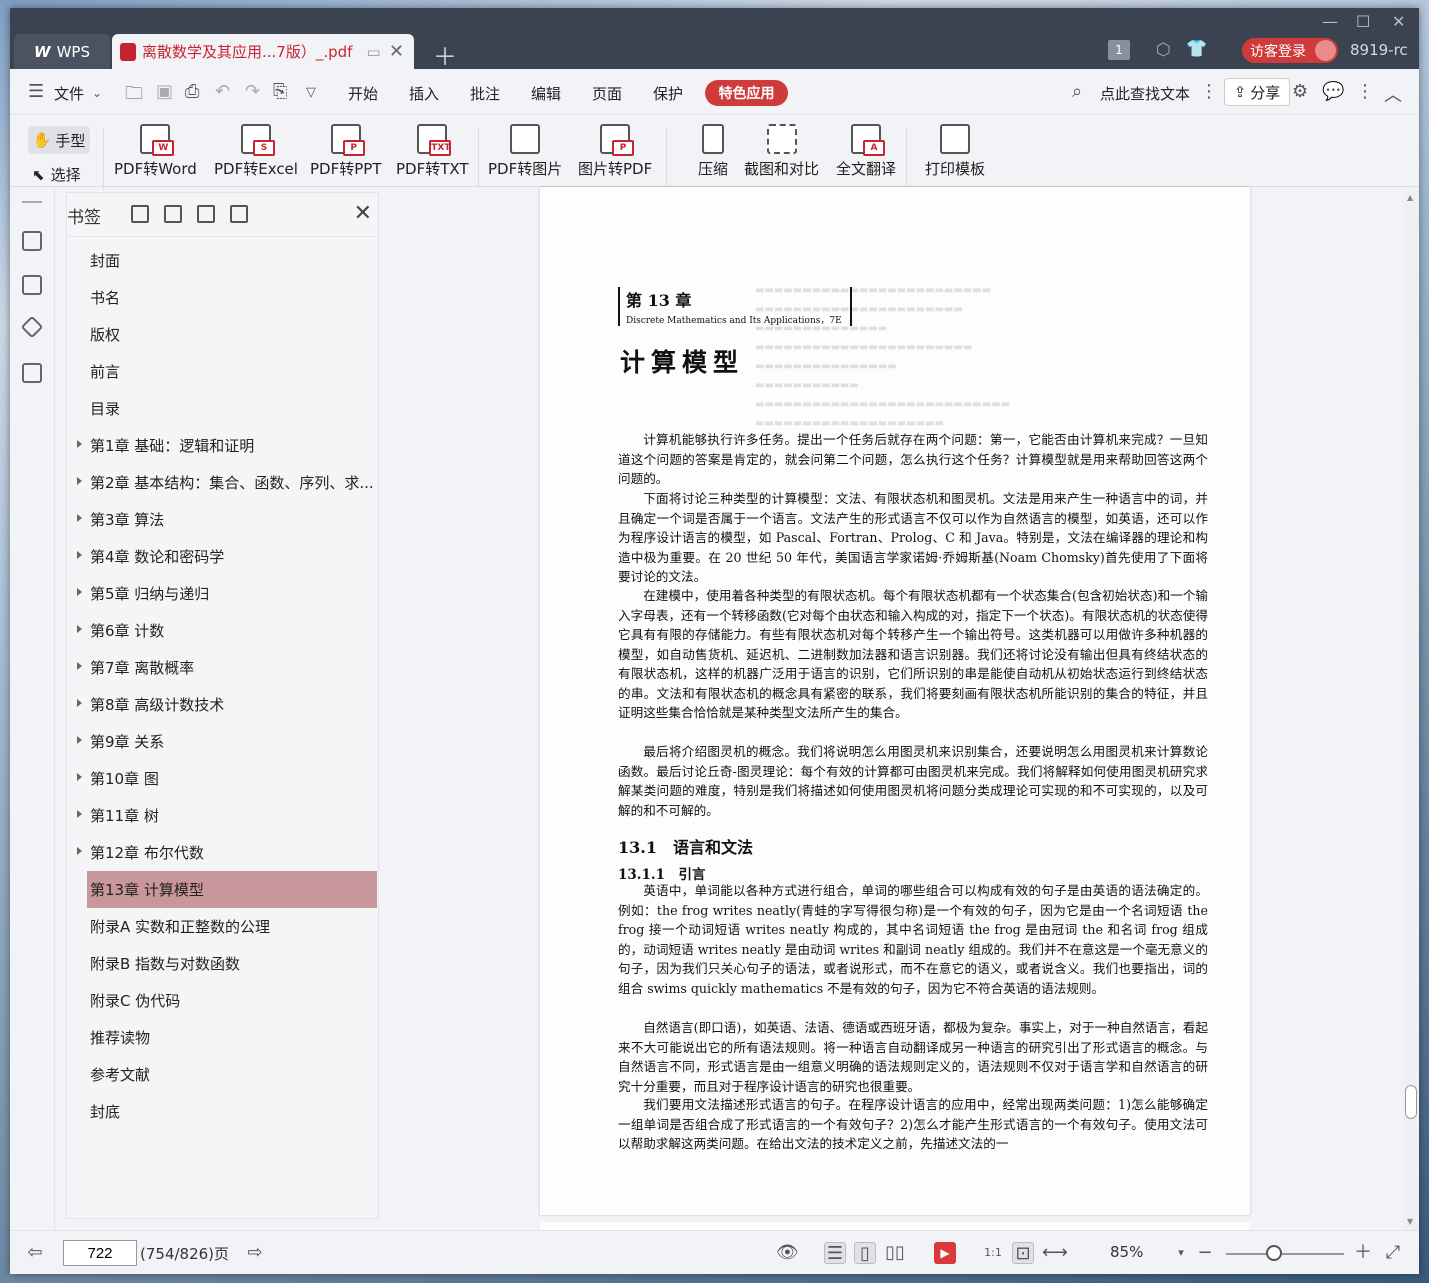 The width and height of the screenshot is (1429, 1283). I want to click on expand-all-icon, so click(173, 214).